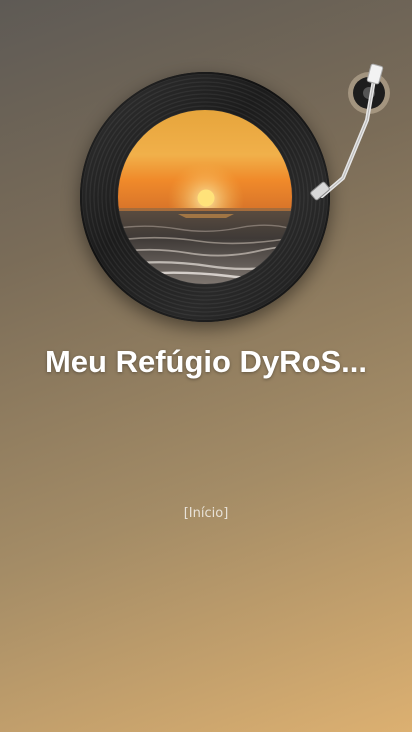  I want to click on home-link: [Início], so click(206, 514).